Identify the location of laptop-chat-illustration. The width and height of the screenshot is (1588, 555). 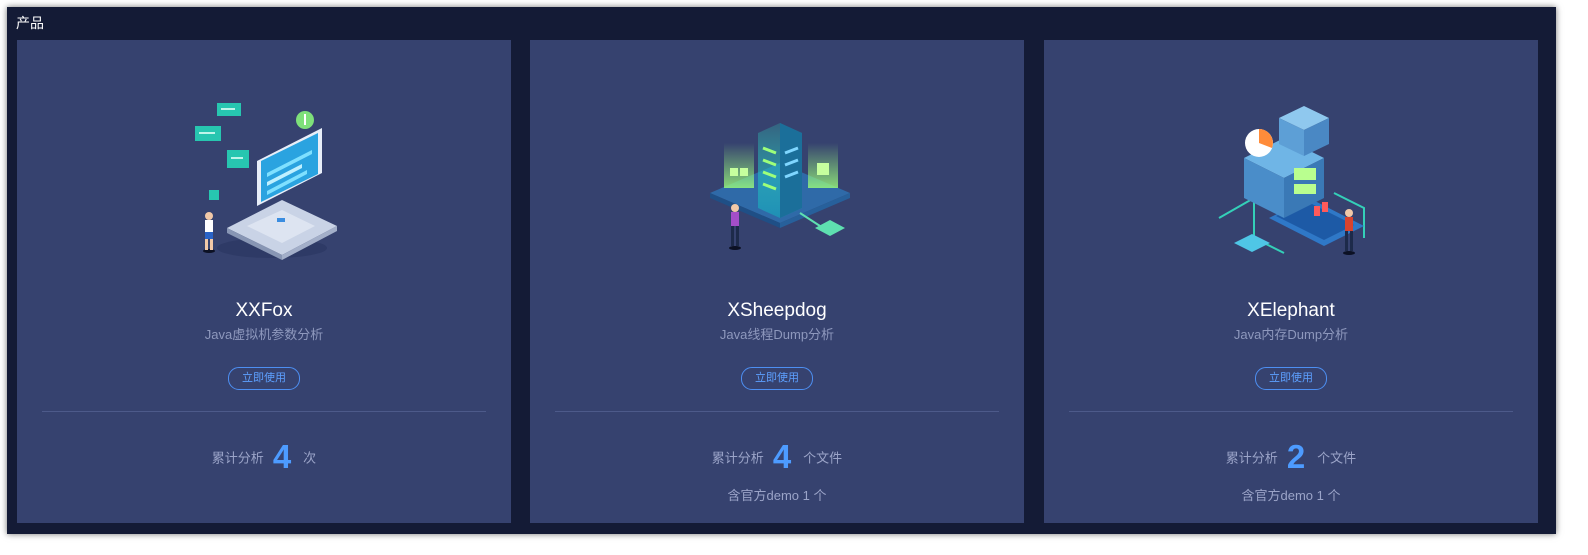
(266, 181).